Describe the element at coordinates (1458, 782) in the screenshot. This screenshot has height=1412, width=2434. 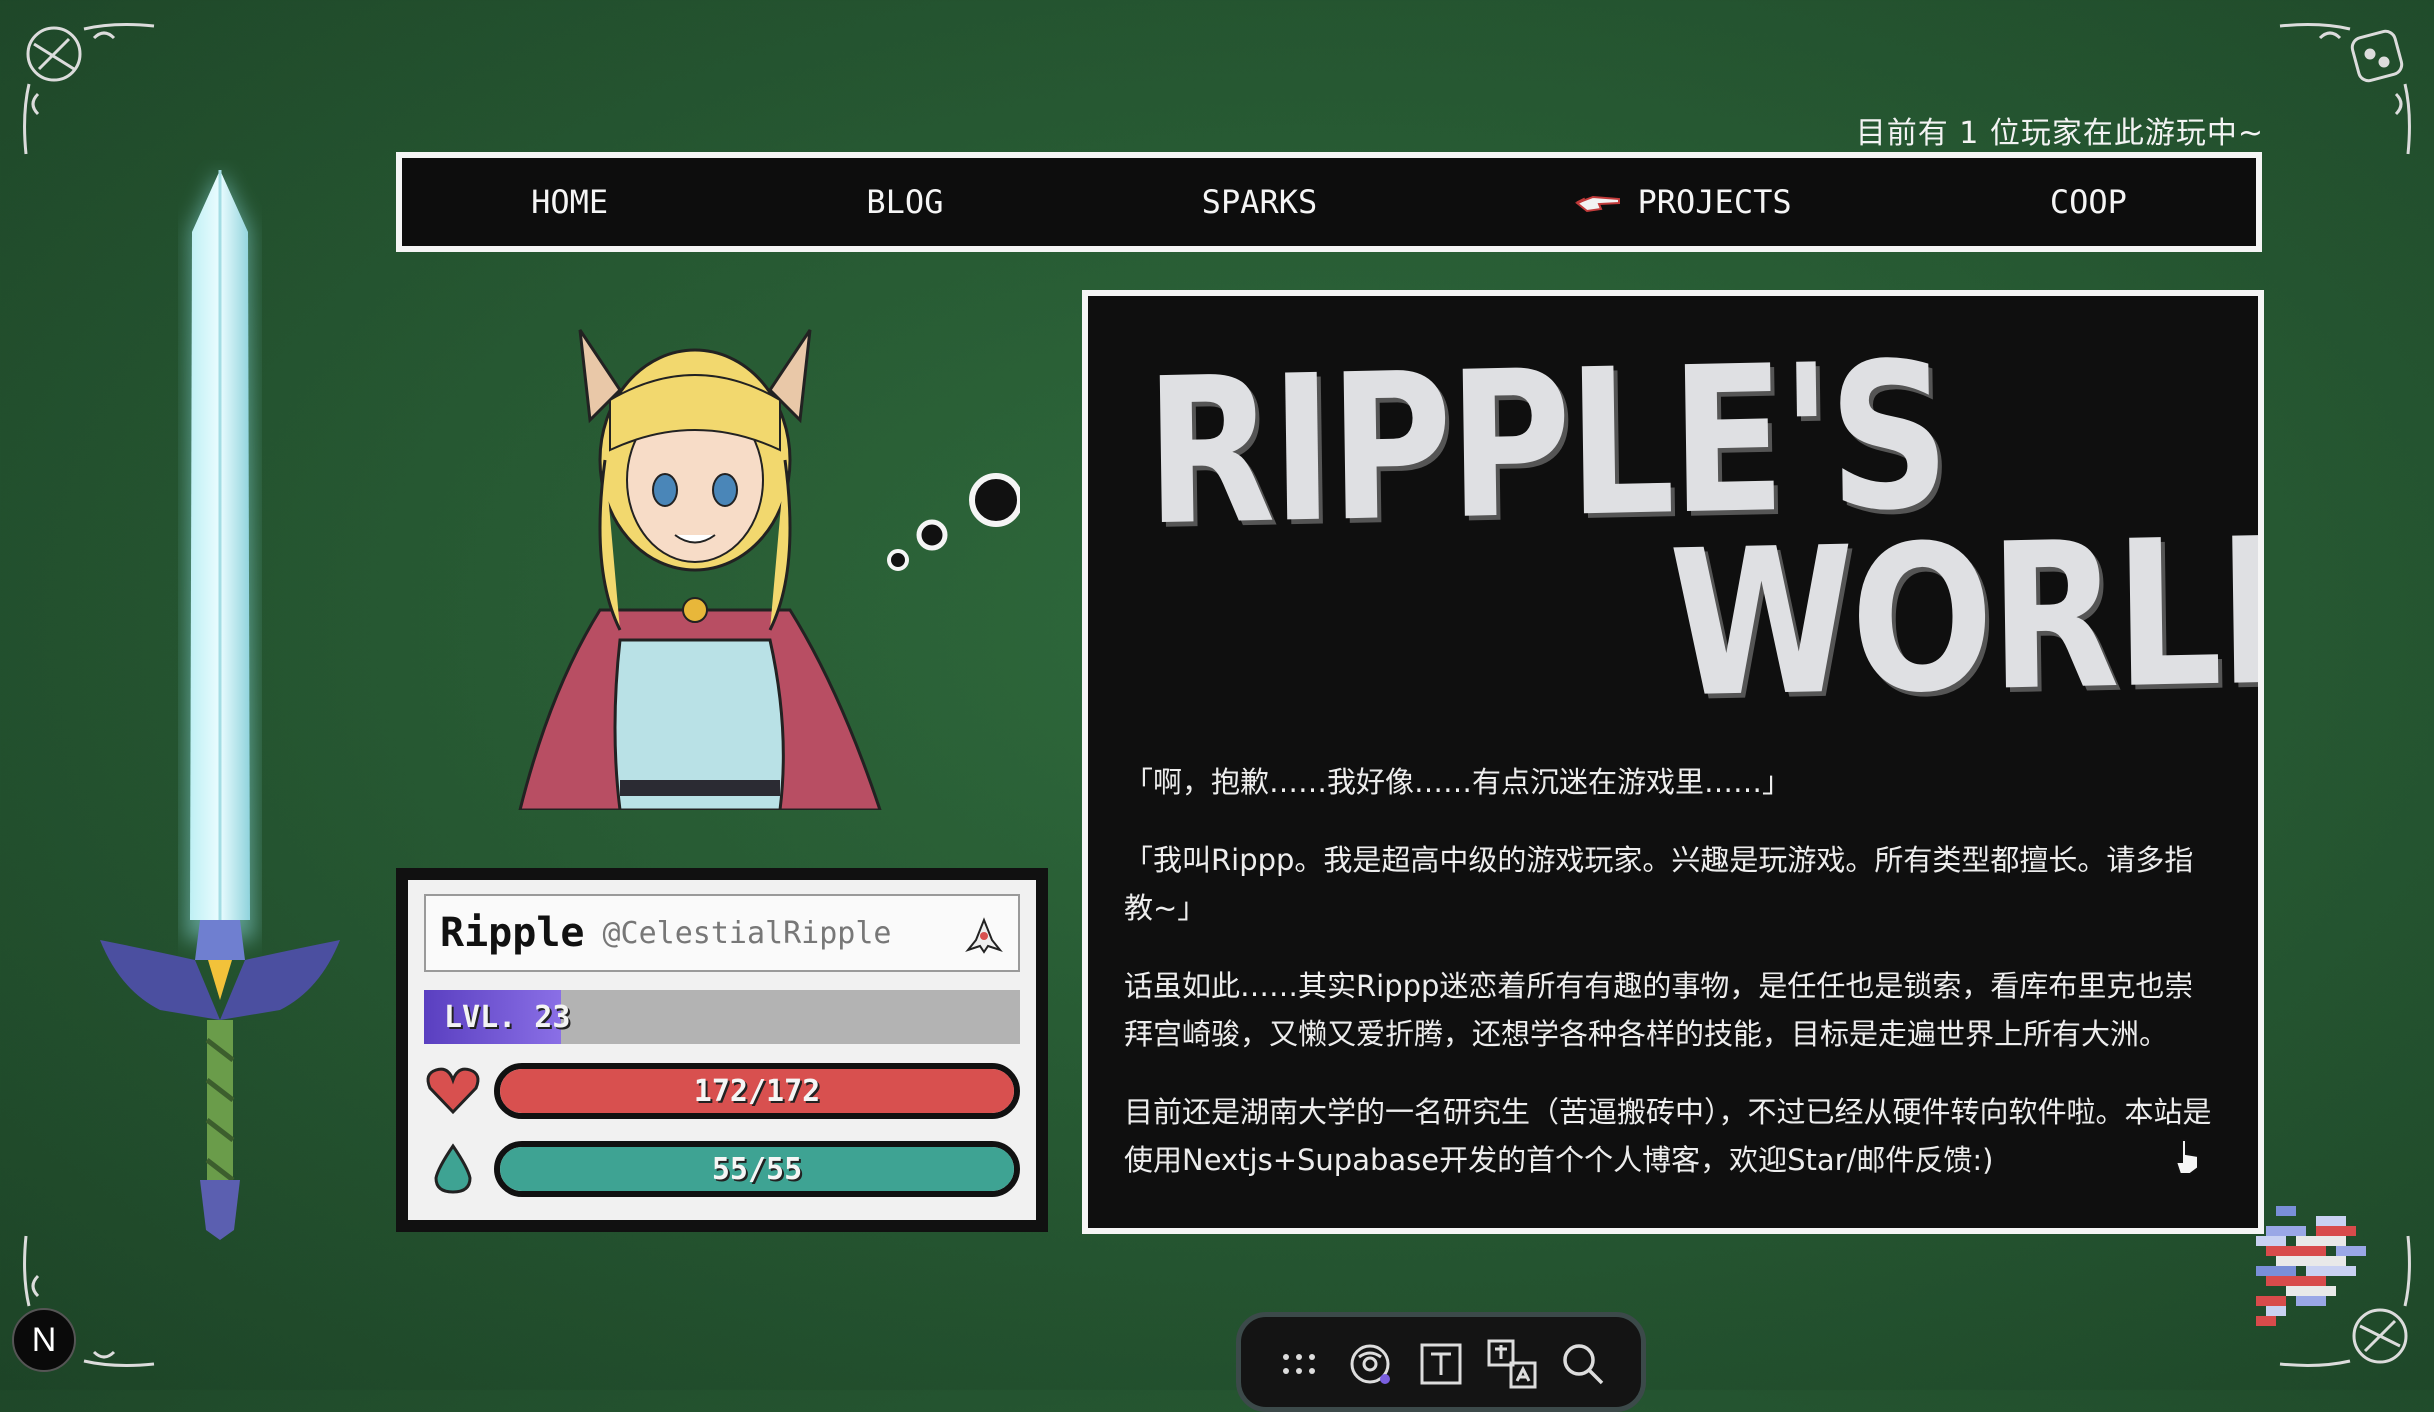
I see `bio-paragraph: 「啊，抱歉……我好像……有点沉迷在游戏里……」` at that location.